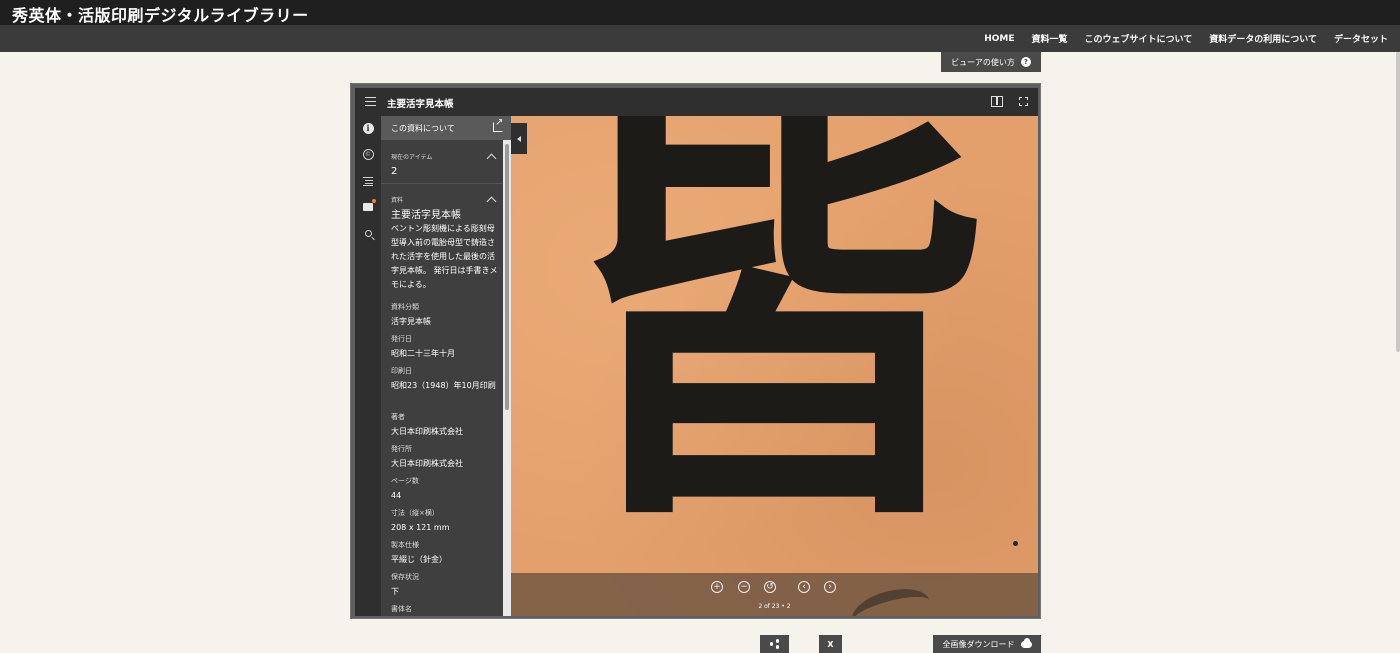 This screenshot has height=653, width=1400. I want to click on panel-scroll-thumb, so click(507, 277).